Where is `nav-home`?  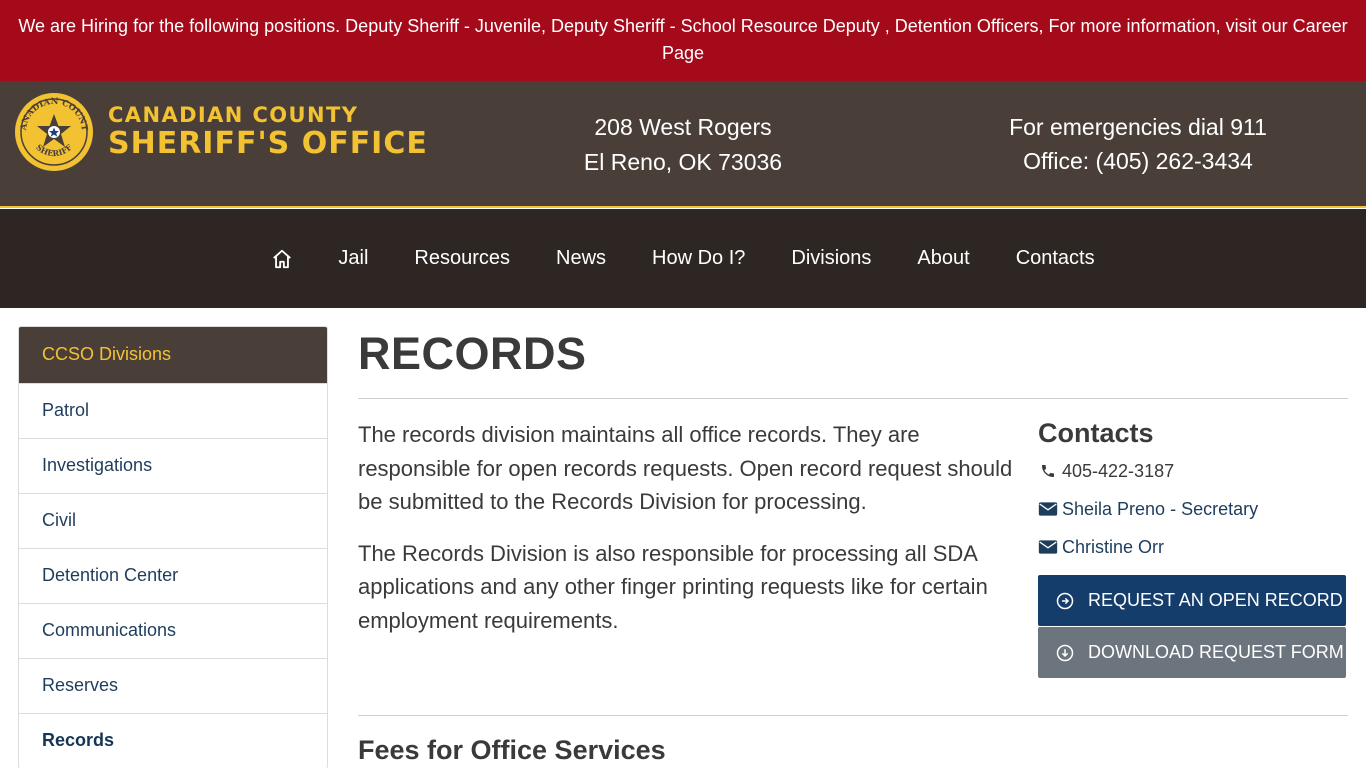
nav-home is located at coordinates (281, 259).